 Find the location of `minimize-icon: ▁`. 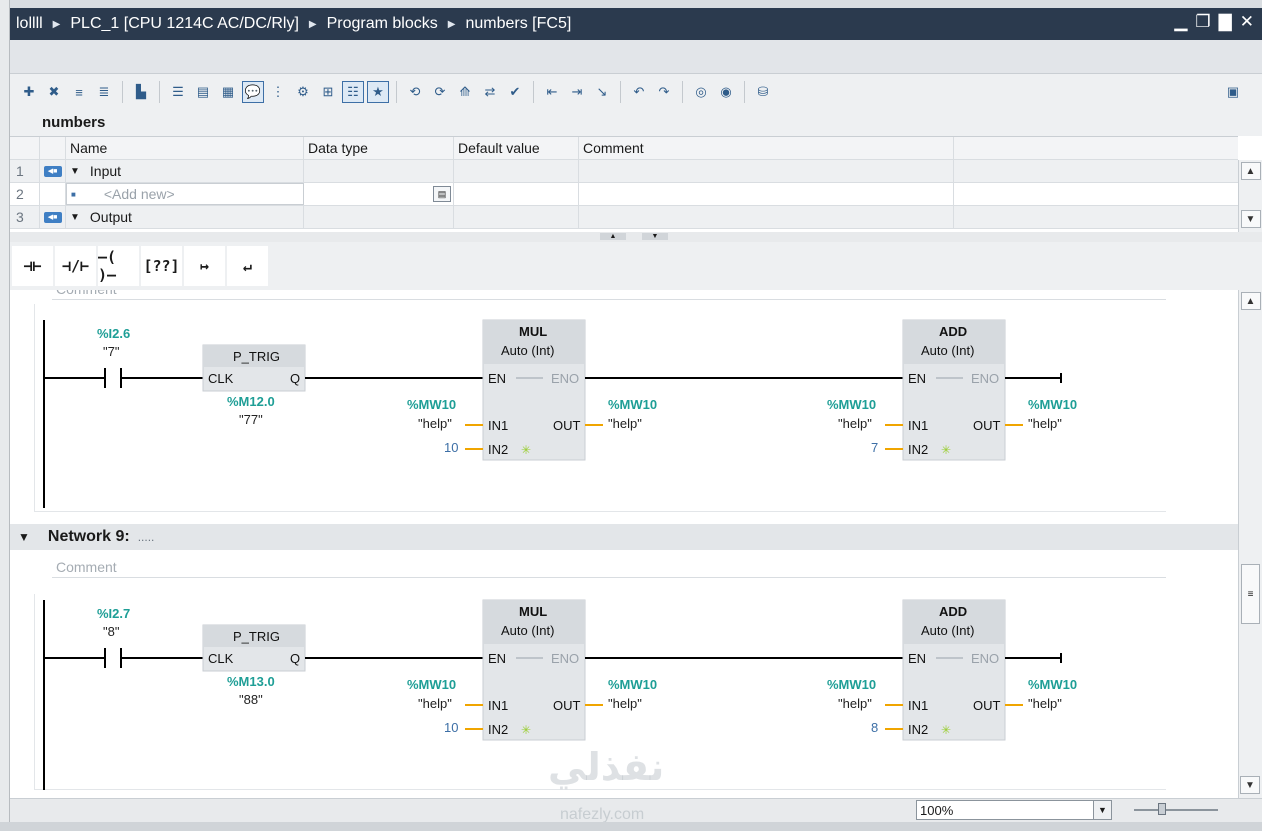

minimize-icon: ▁ is located at coordinates (1180, 22).